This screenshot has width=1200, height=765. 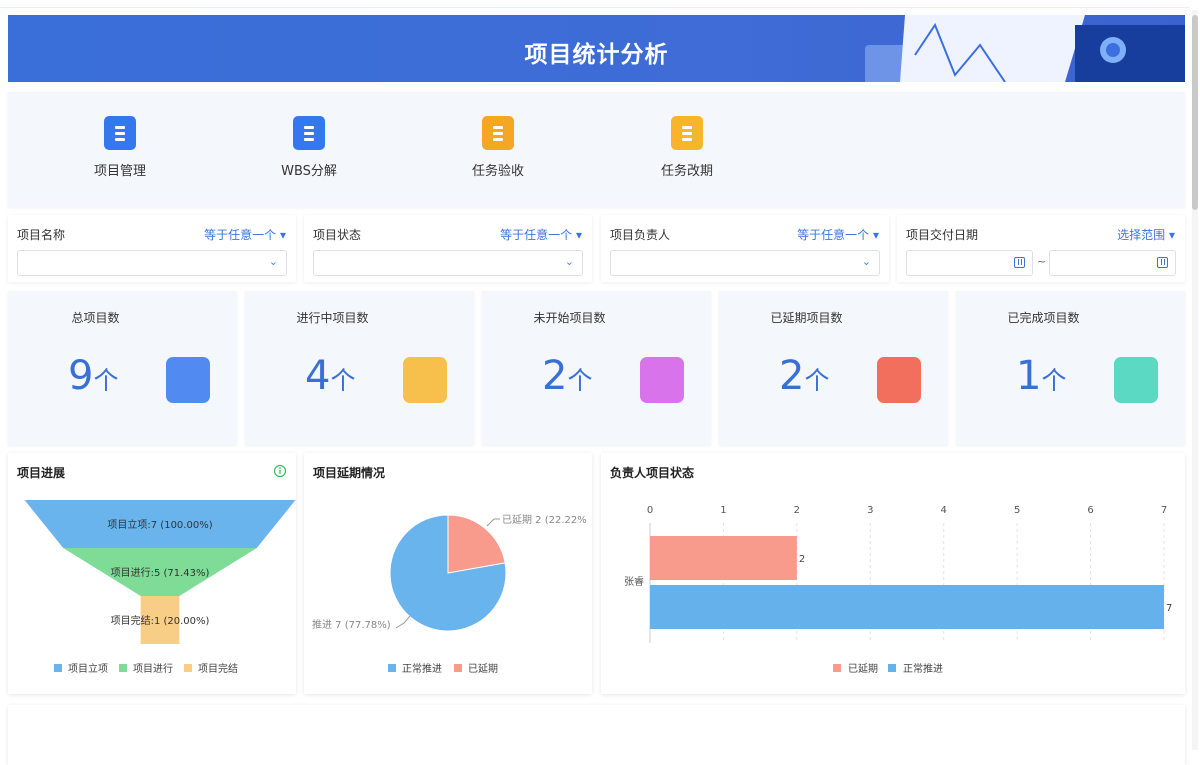 I want to click on filter-1: 项目状态 等于任意一个 ▾ ⌄, so click(x=448, y=248).